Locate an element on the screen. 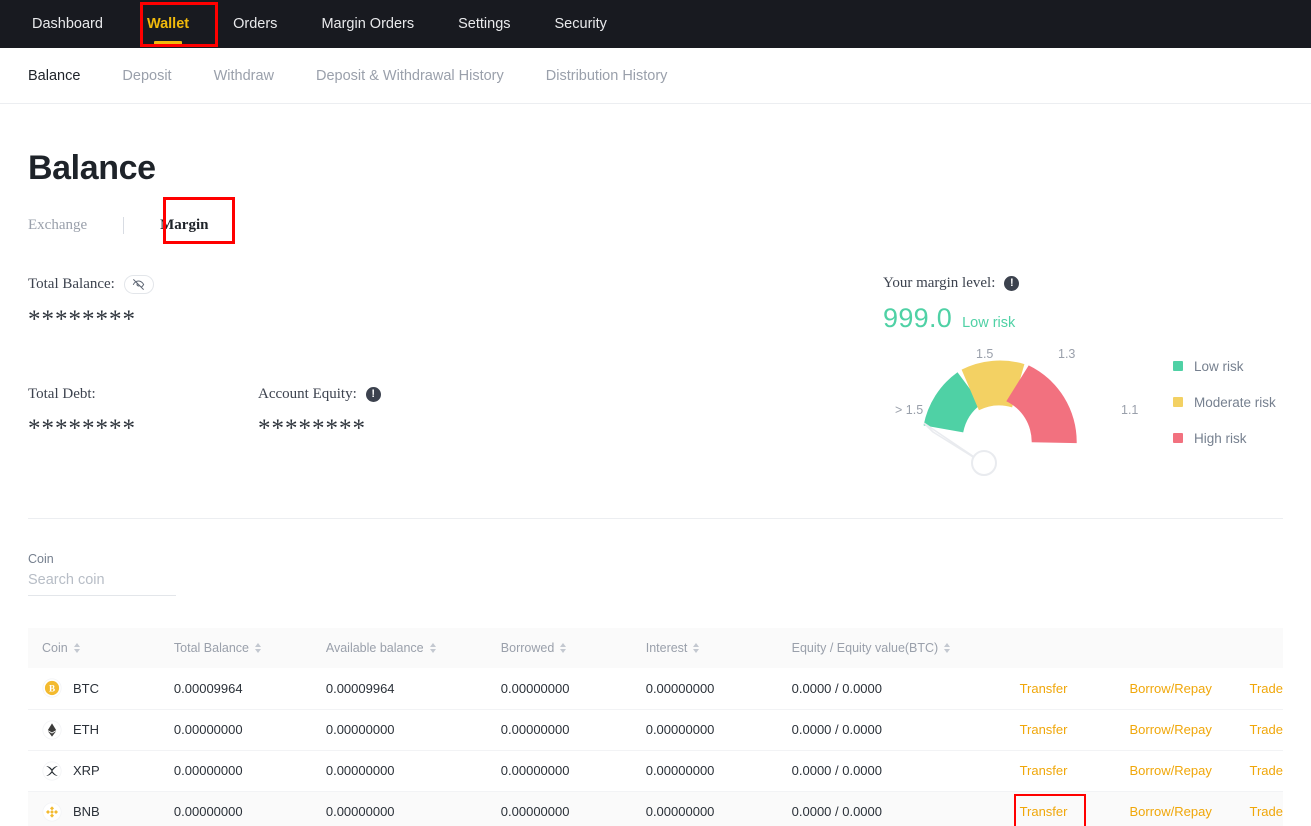 The height and width of the screenshot is (826, 1311). column-label: Equity / Equity value(BTC) is located at coordinates (865, 648).